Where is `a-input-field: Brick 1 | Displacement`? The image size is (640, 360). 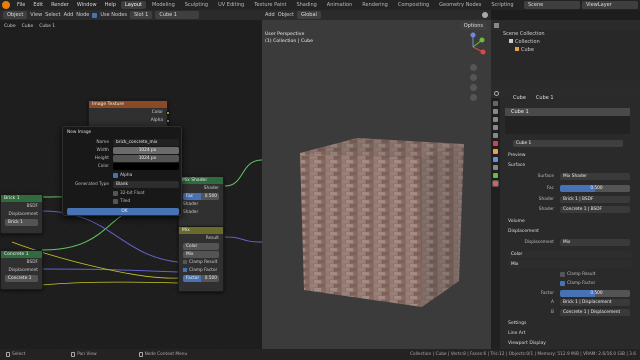 a-input-field: Brick 1 | Displacement is located at coordinates (595, 302).